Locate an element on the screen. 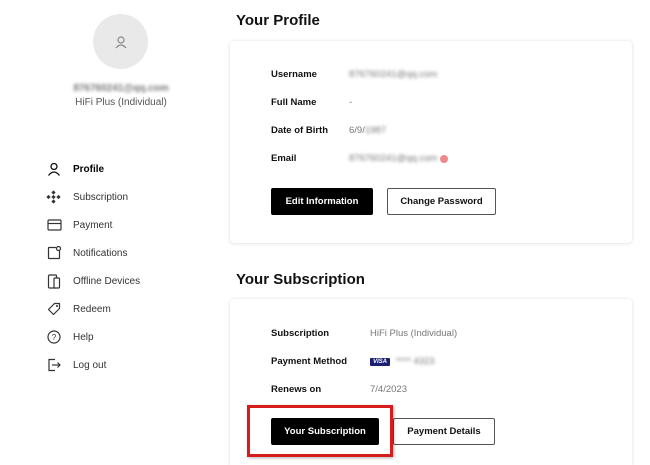 This screenshot has width=650, height=465. sidebar-item-help: ? Help is located at coordinates (93, 337).